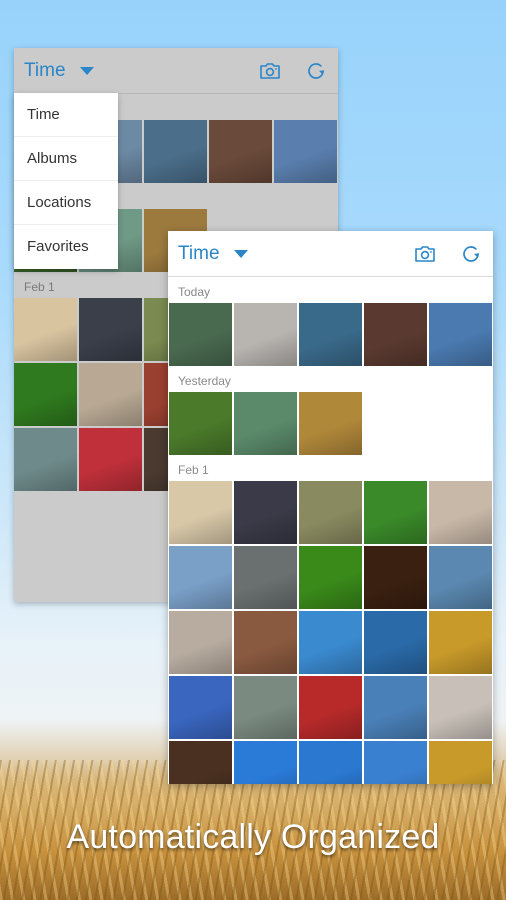  Describe the element at coordinates (66, 247) in the screenshot. I see `dropdown-item-favorites: Favorites` at that location.